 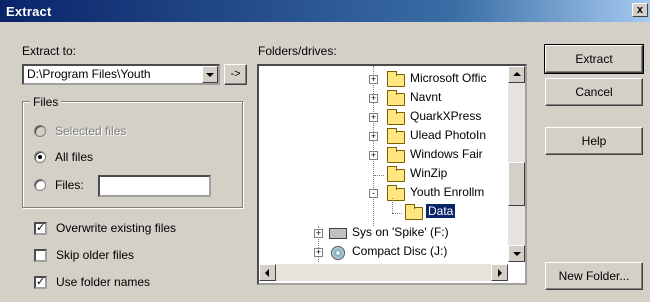 I want to click on overwrite-label: Overwrite existing files, so click(x=116, y=228).